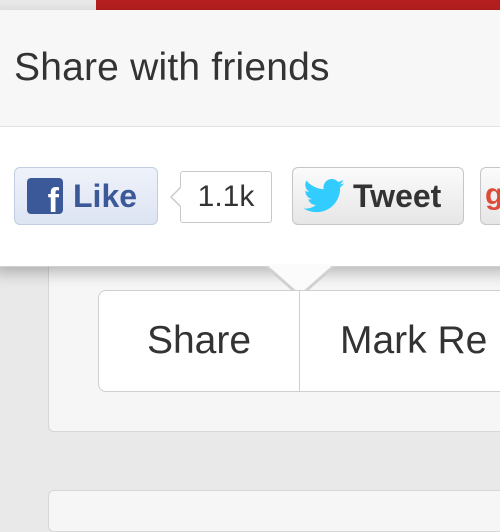  I want to click on google-plus-icon: g, so click(492, 195).